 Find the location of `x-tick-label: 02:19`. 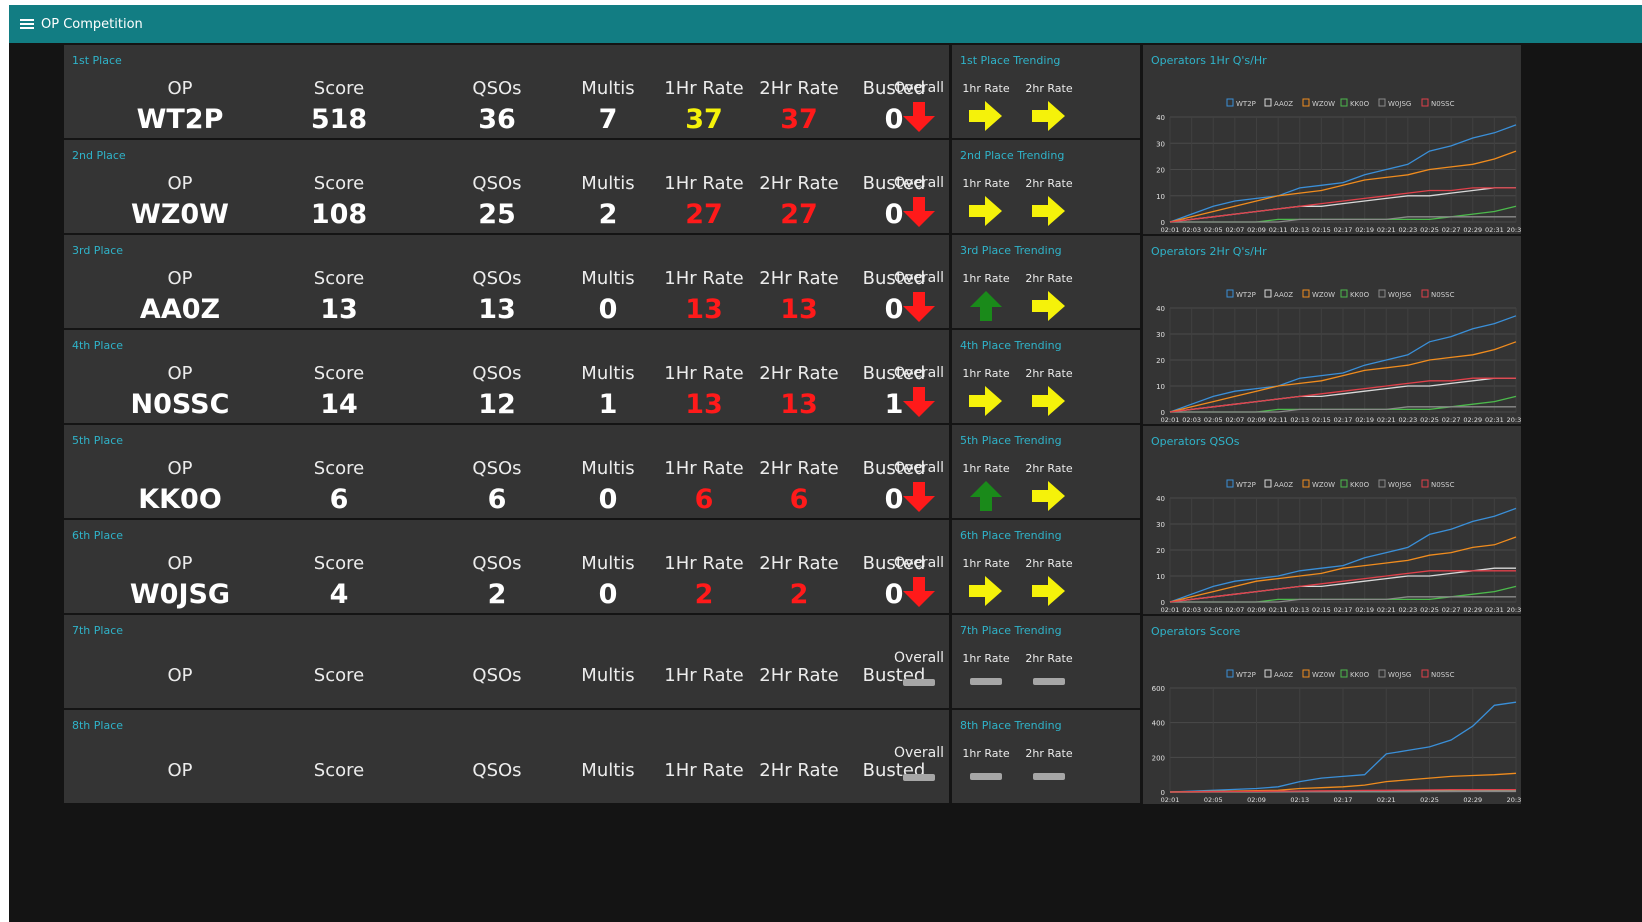

x-tick-label: 02:19 is located at coordinates (1364, 610).